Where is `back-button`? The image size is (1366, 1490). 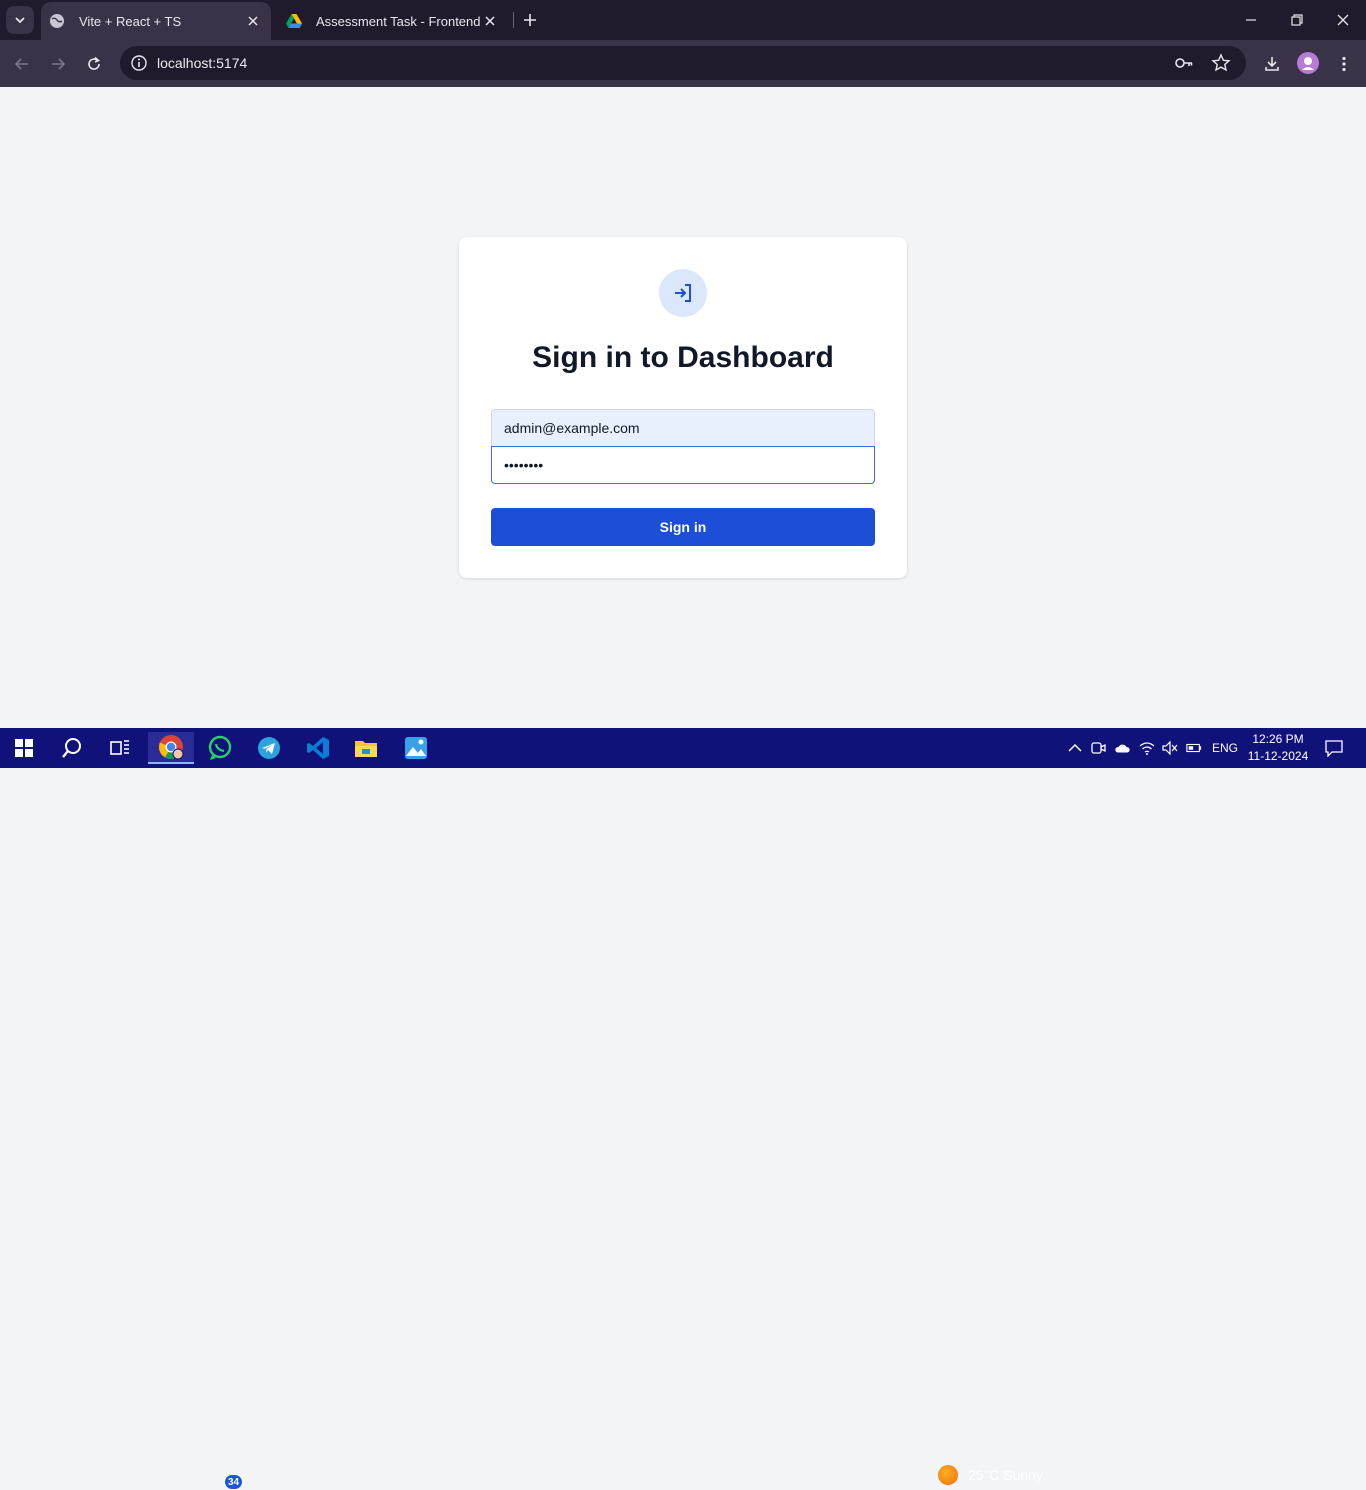
back-button is located at coordinates (22, 64).